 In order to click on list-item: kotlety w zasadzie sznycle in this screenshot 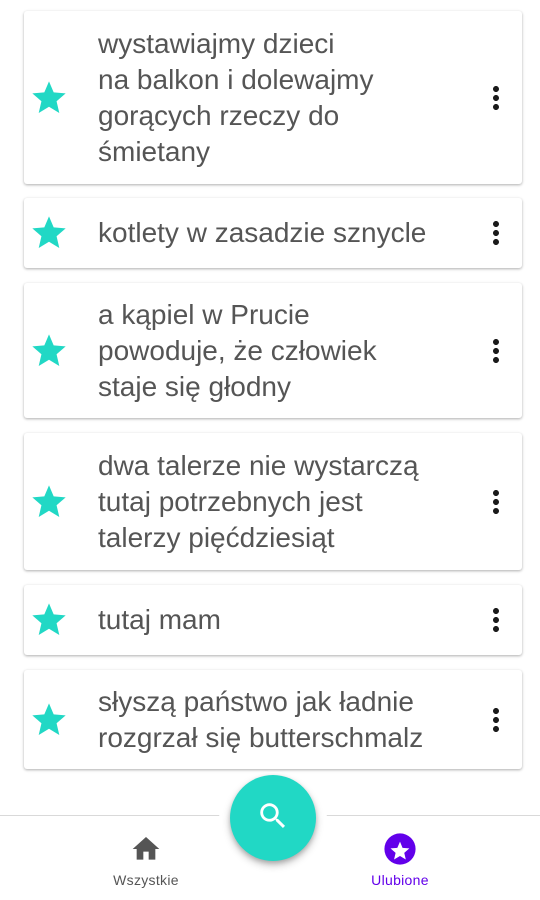, I will do `click(273, 233)`.